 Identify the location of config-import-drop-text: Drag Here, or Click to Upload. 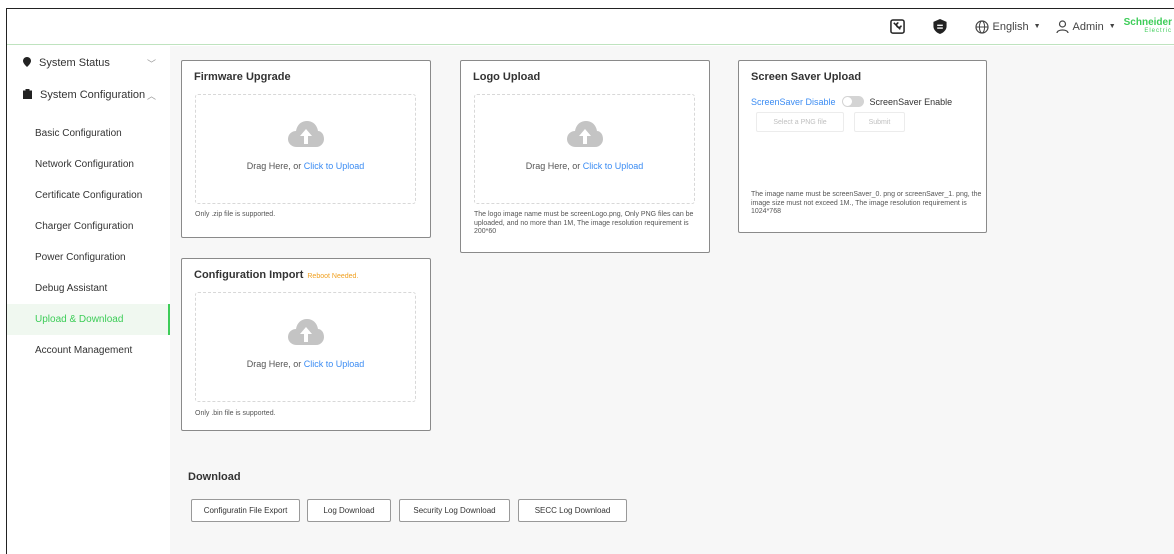
(305, 364).